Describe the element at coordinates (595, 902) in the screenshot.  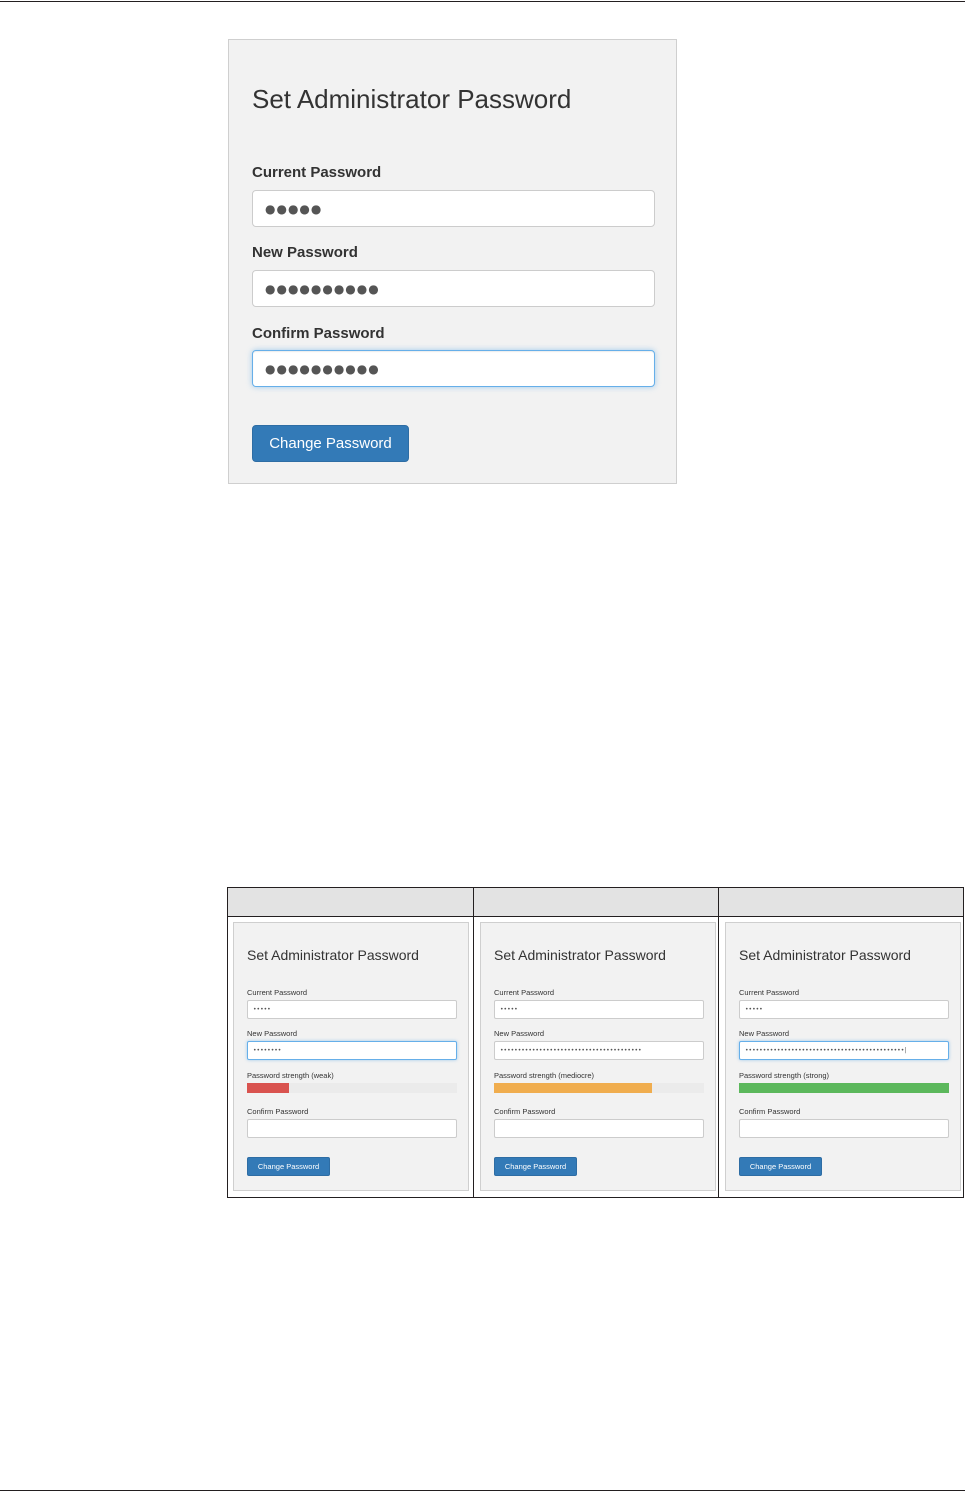
I see `table-header-row` at that location.